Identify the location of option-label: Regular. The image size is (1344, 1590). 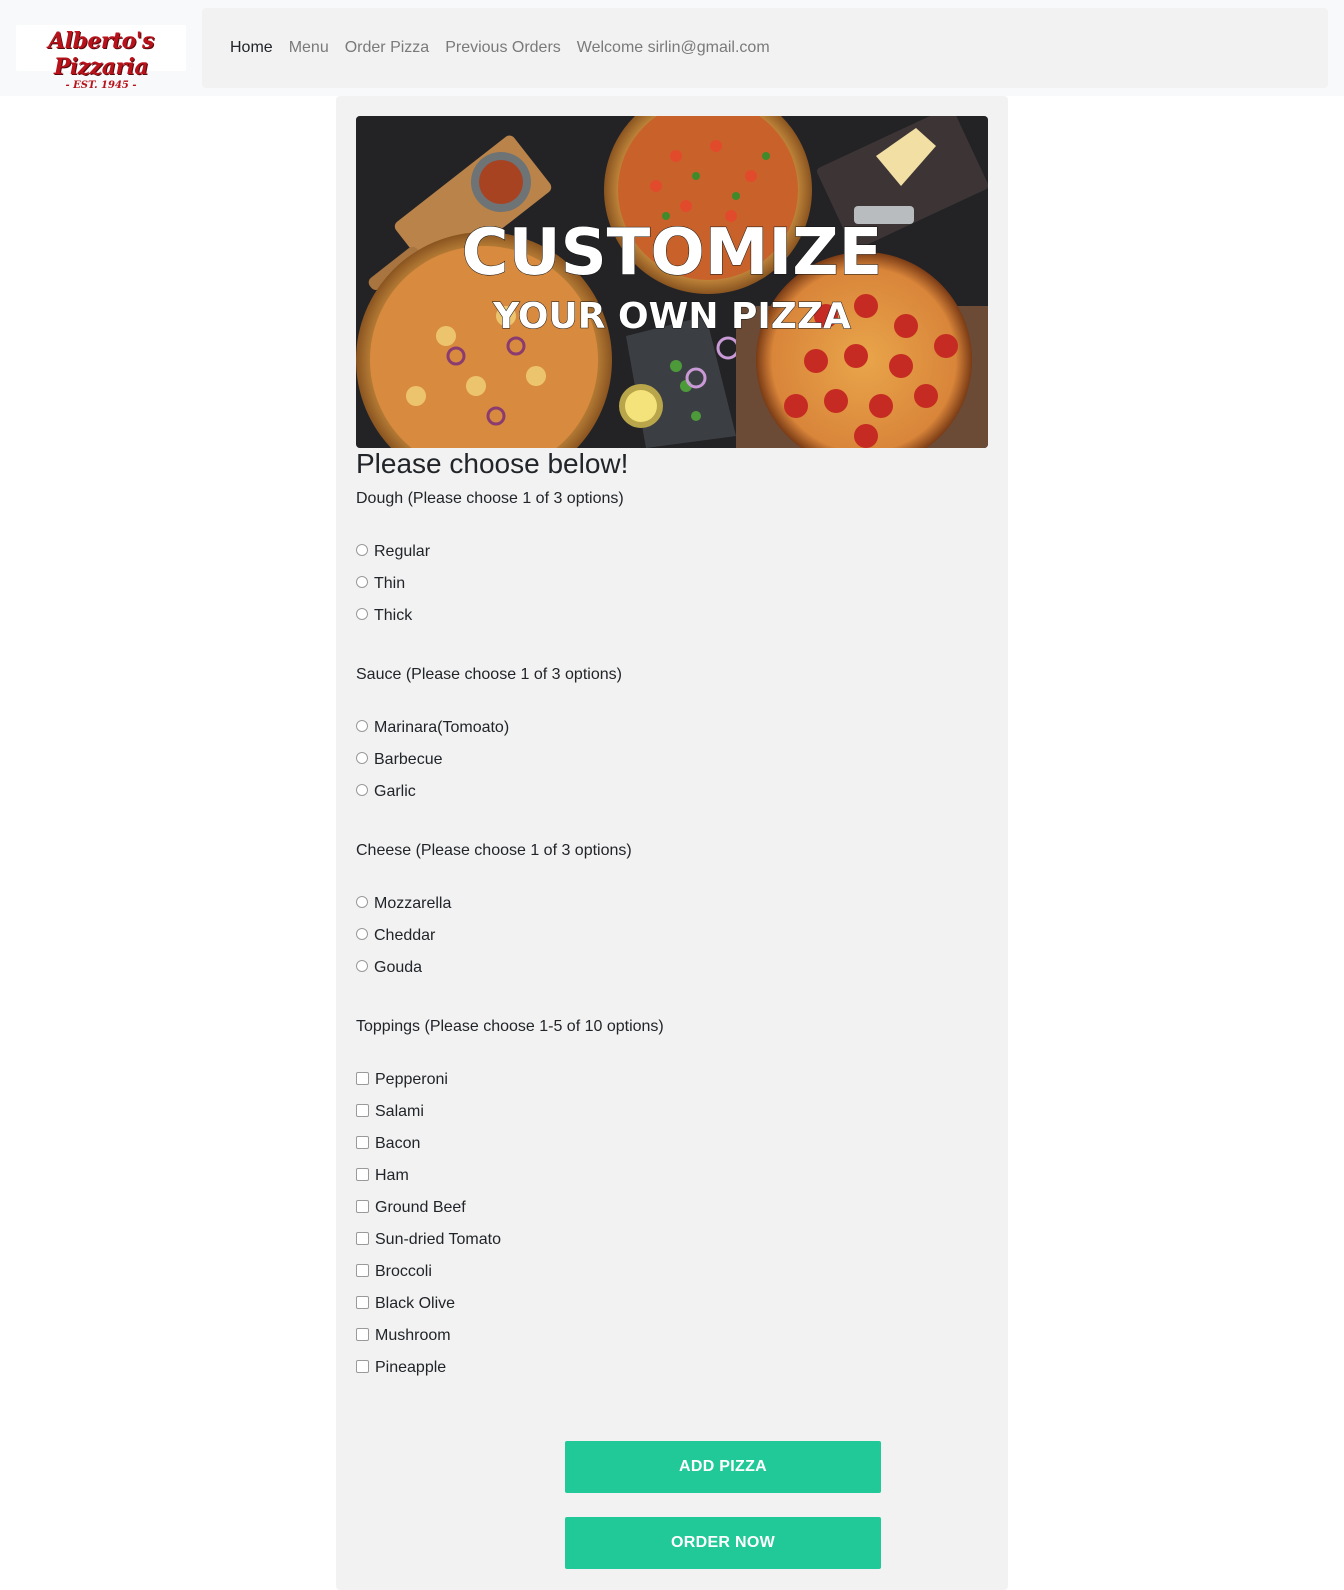
(402, 551).